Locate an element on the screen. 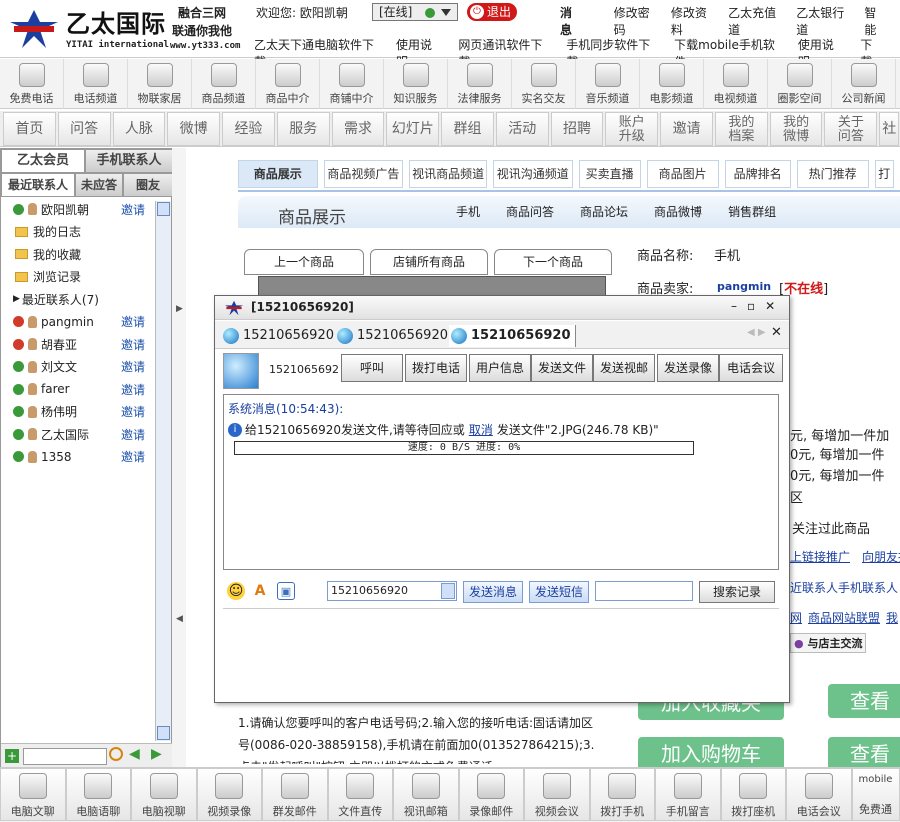 The height and width of the screenshot is (822, 900). subtab-goods-display: 商品展示 is located at coordinates (278, 174).